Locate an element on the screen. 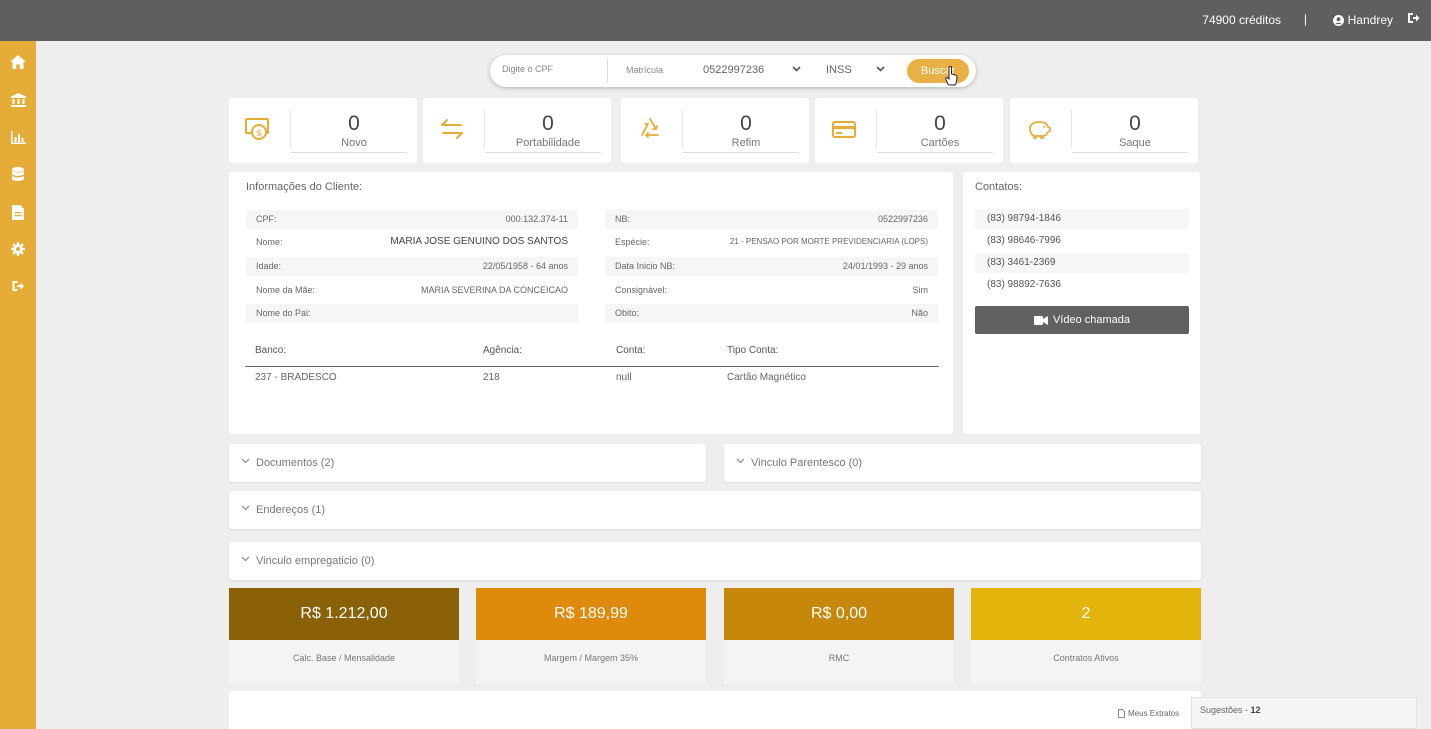 The image size is (1431, 729). search-button: Buscar is located at coordinates (938, 71).